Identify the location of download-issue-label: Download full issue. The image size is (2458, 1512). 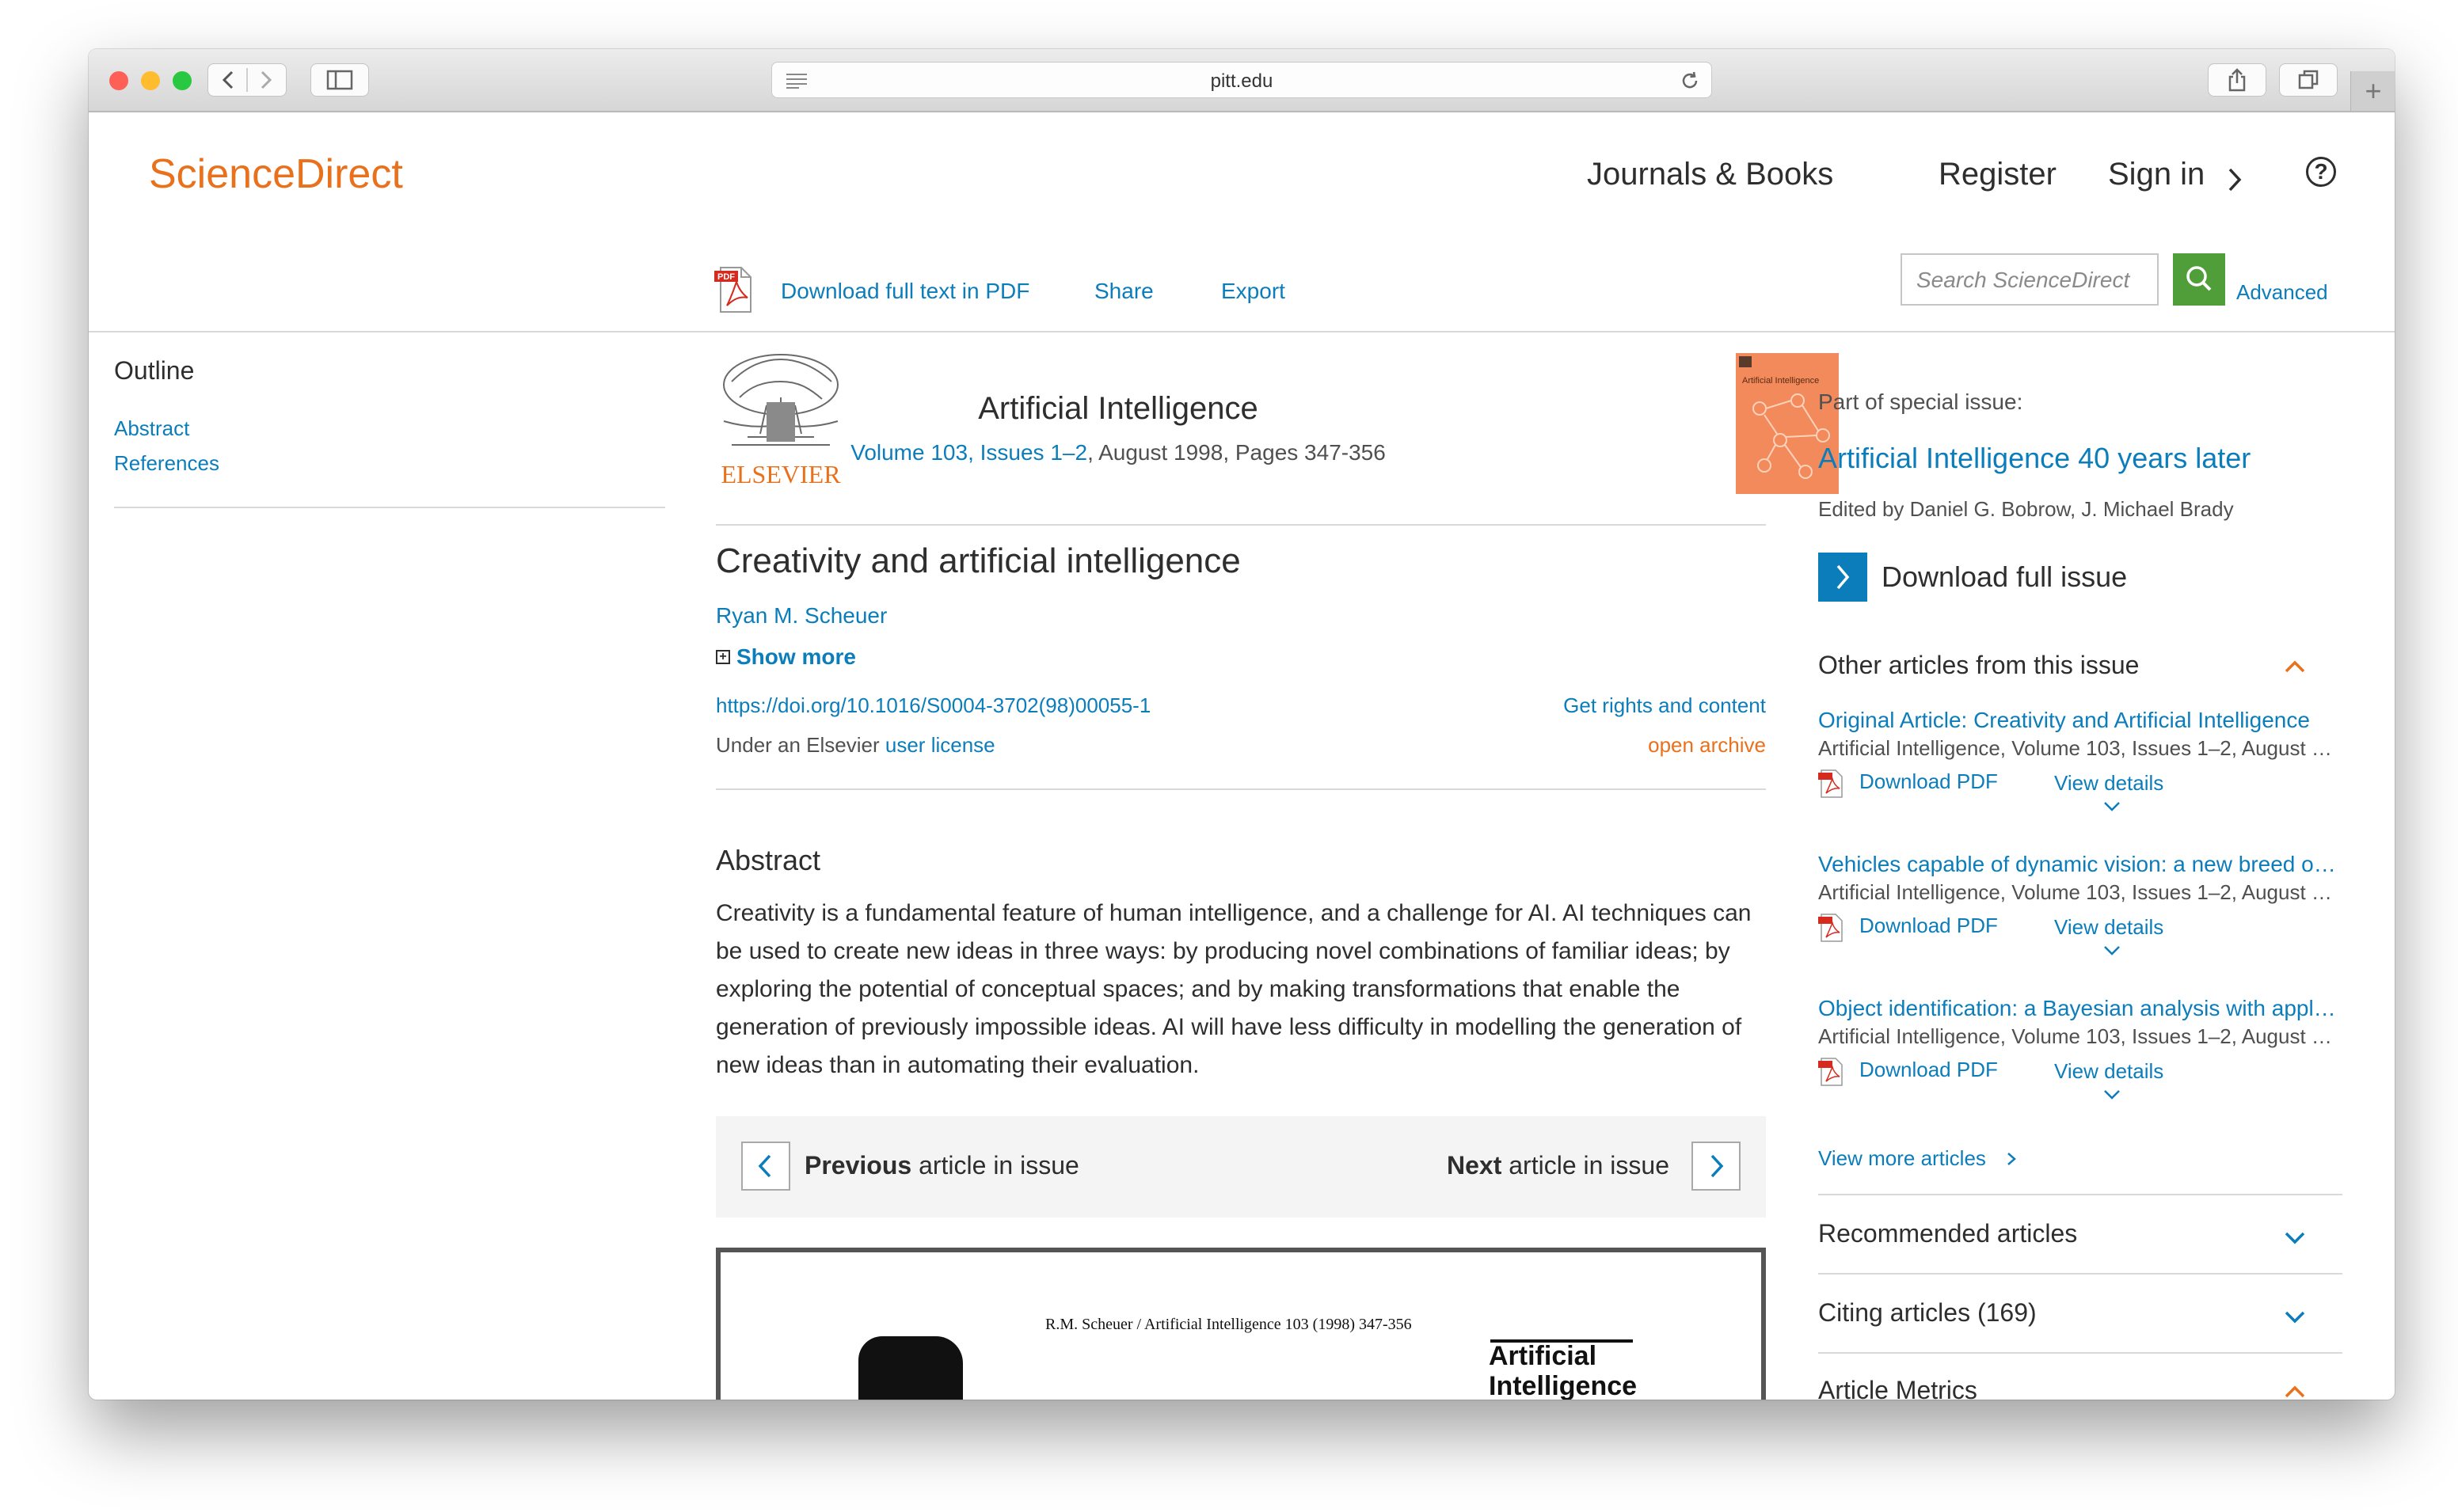
(2004, 577).